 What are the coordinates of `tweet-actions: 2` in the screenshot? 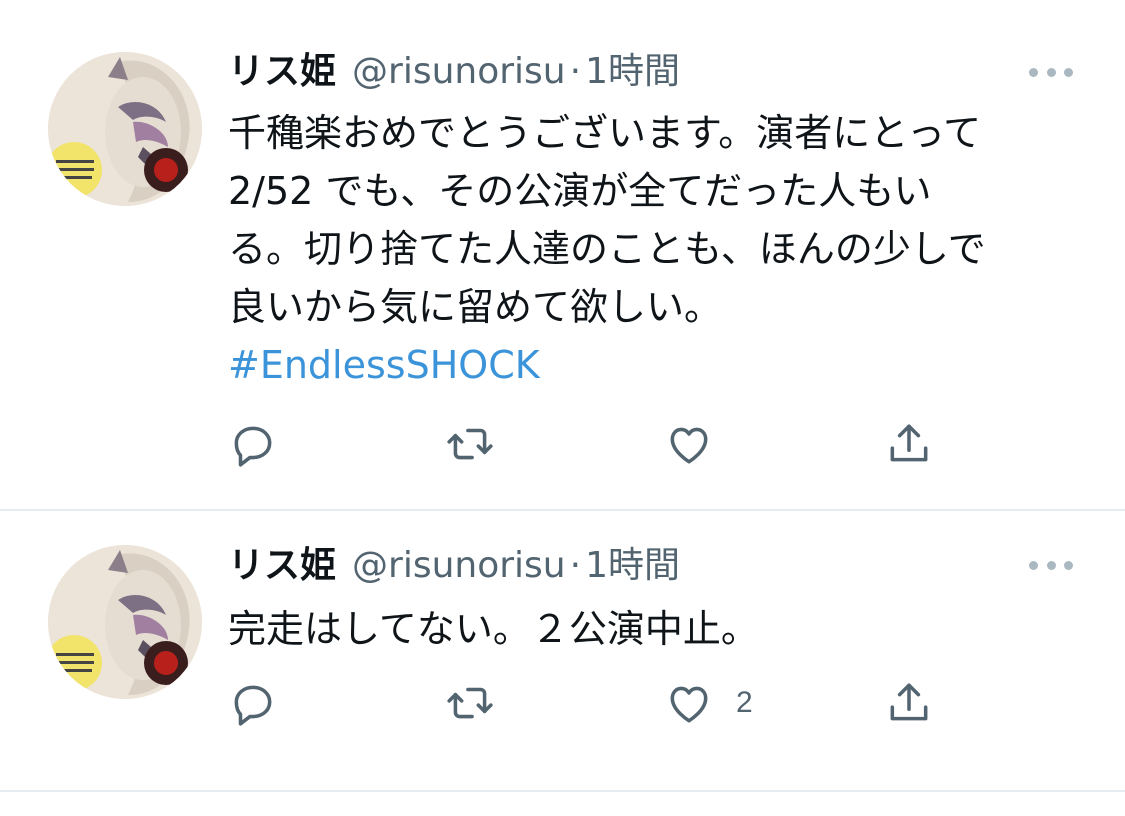 It's located at (588, 703).